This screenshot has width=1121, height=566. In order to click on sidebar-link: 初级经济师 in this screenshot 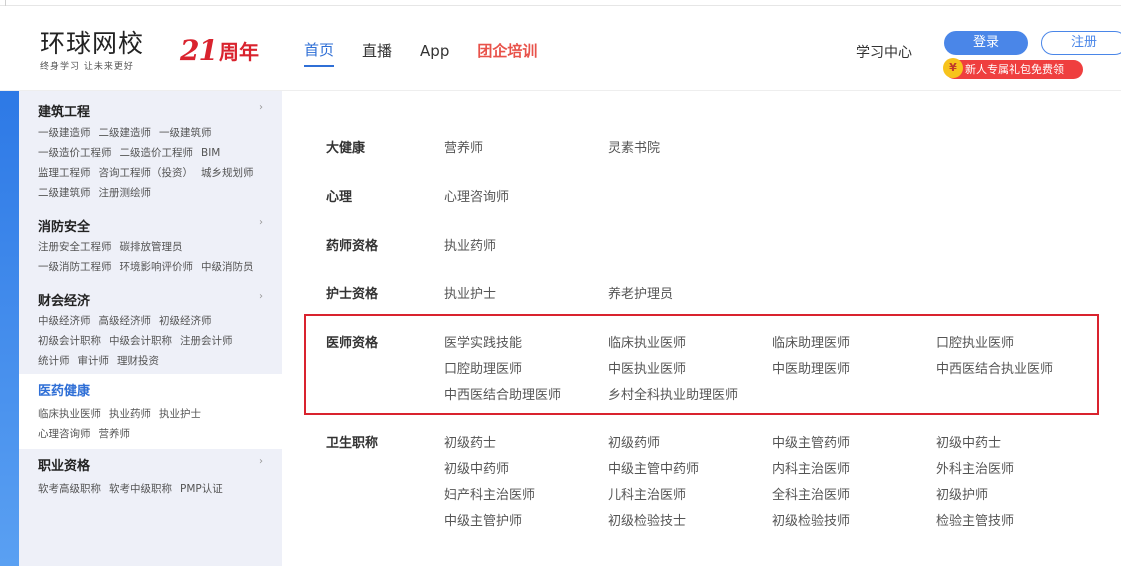, I will do `click(185, 321)`.